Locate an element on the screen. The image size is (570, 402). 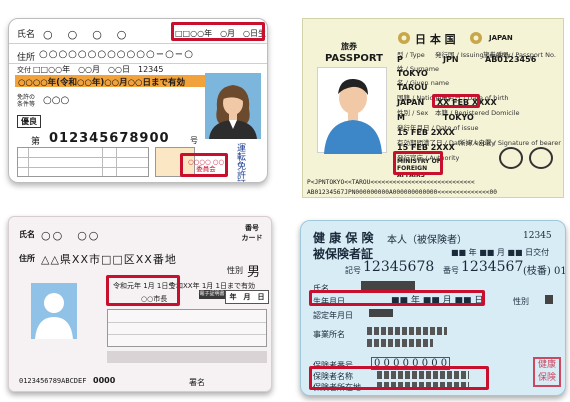
mynumber-sign-label: 署名 is located at coordinates (197, 382).